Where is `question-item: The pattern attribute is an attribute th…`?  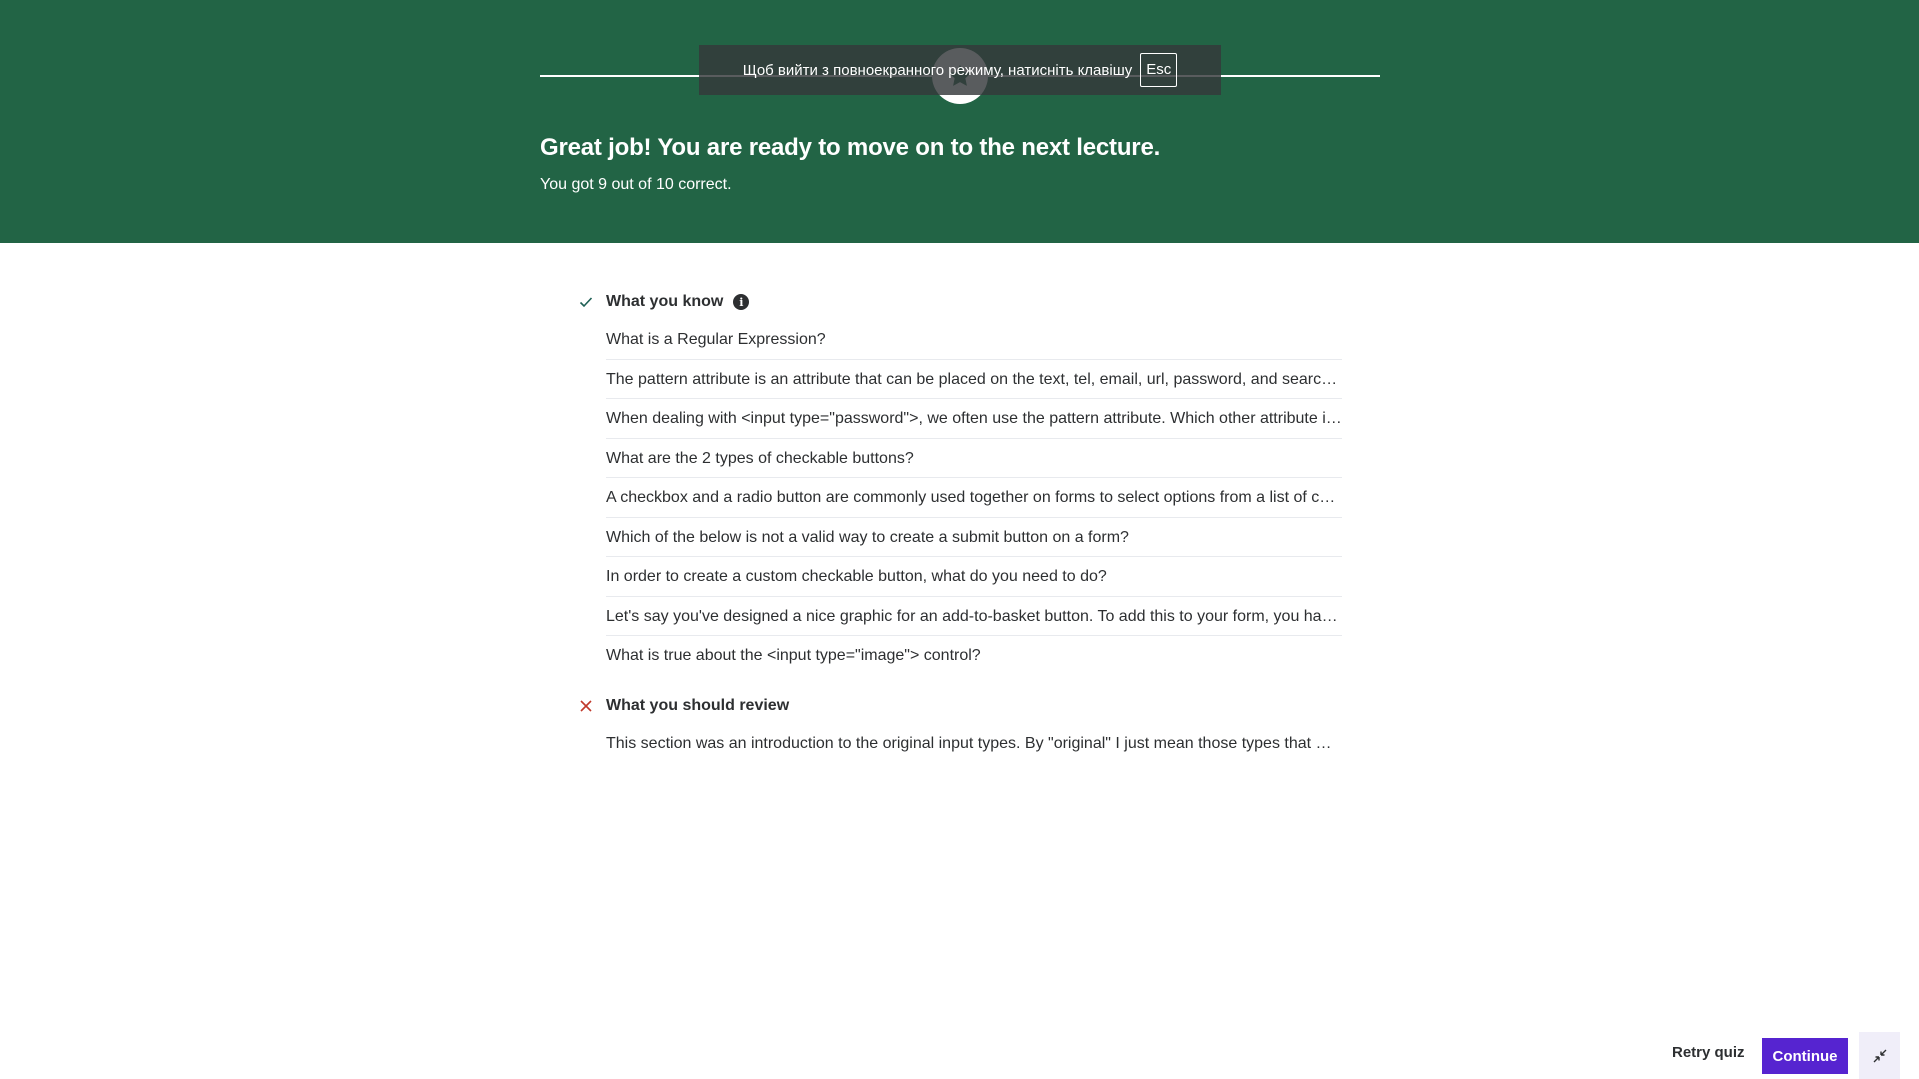 question-item: The pattern attribute is an attribute th… is located at coordinates (974, 379).